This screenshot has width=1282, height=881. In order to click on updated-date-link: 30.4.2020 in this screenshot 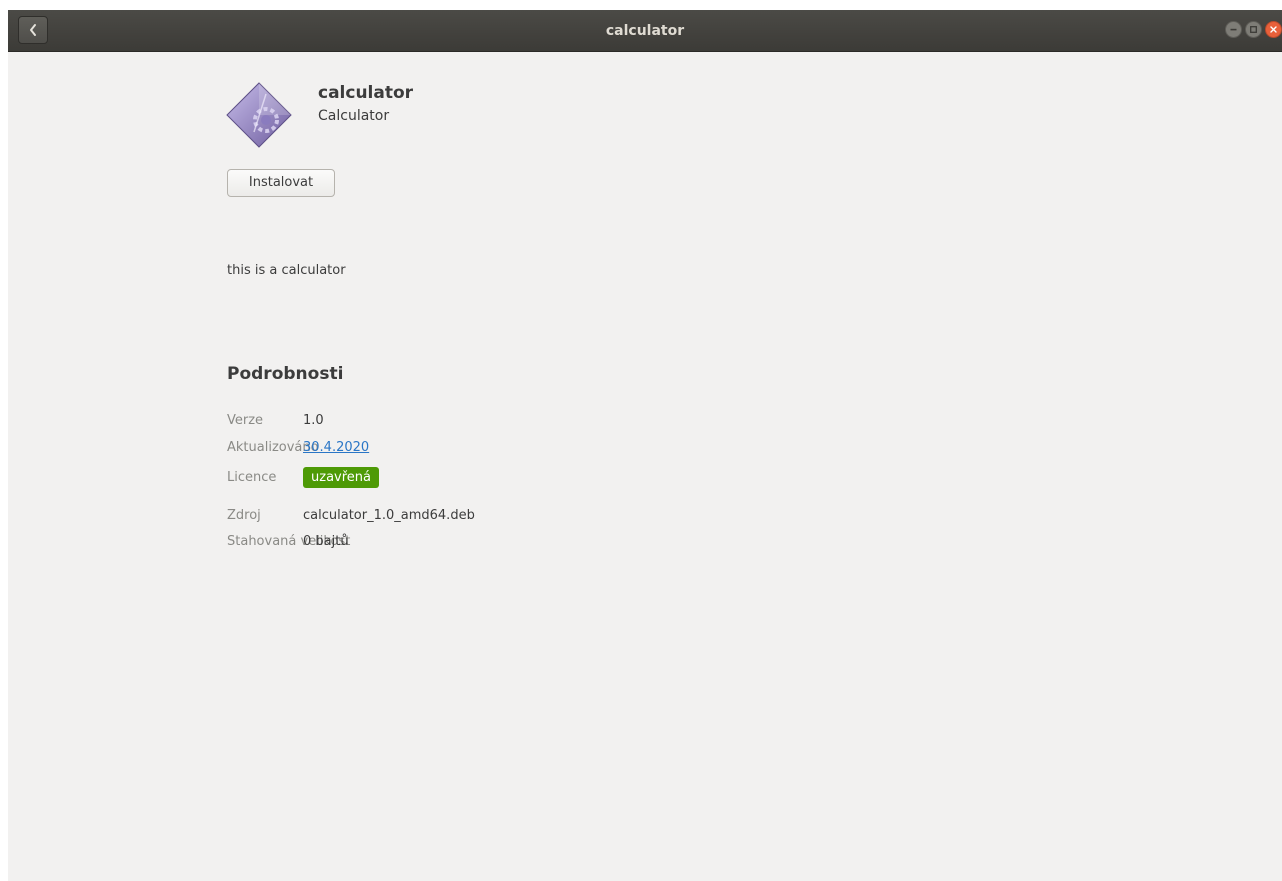, I will do `click(336, 447)`.